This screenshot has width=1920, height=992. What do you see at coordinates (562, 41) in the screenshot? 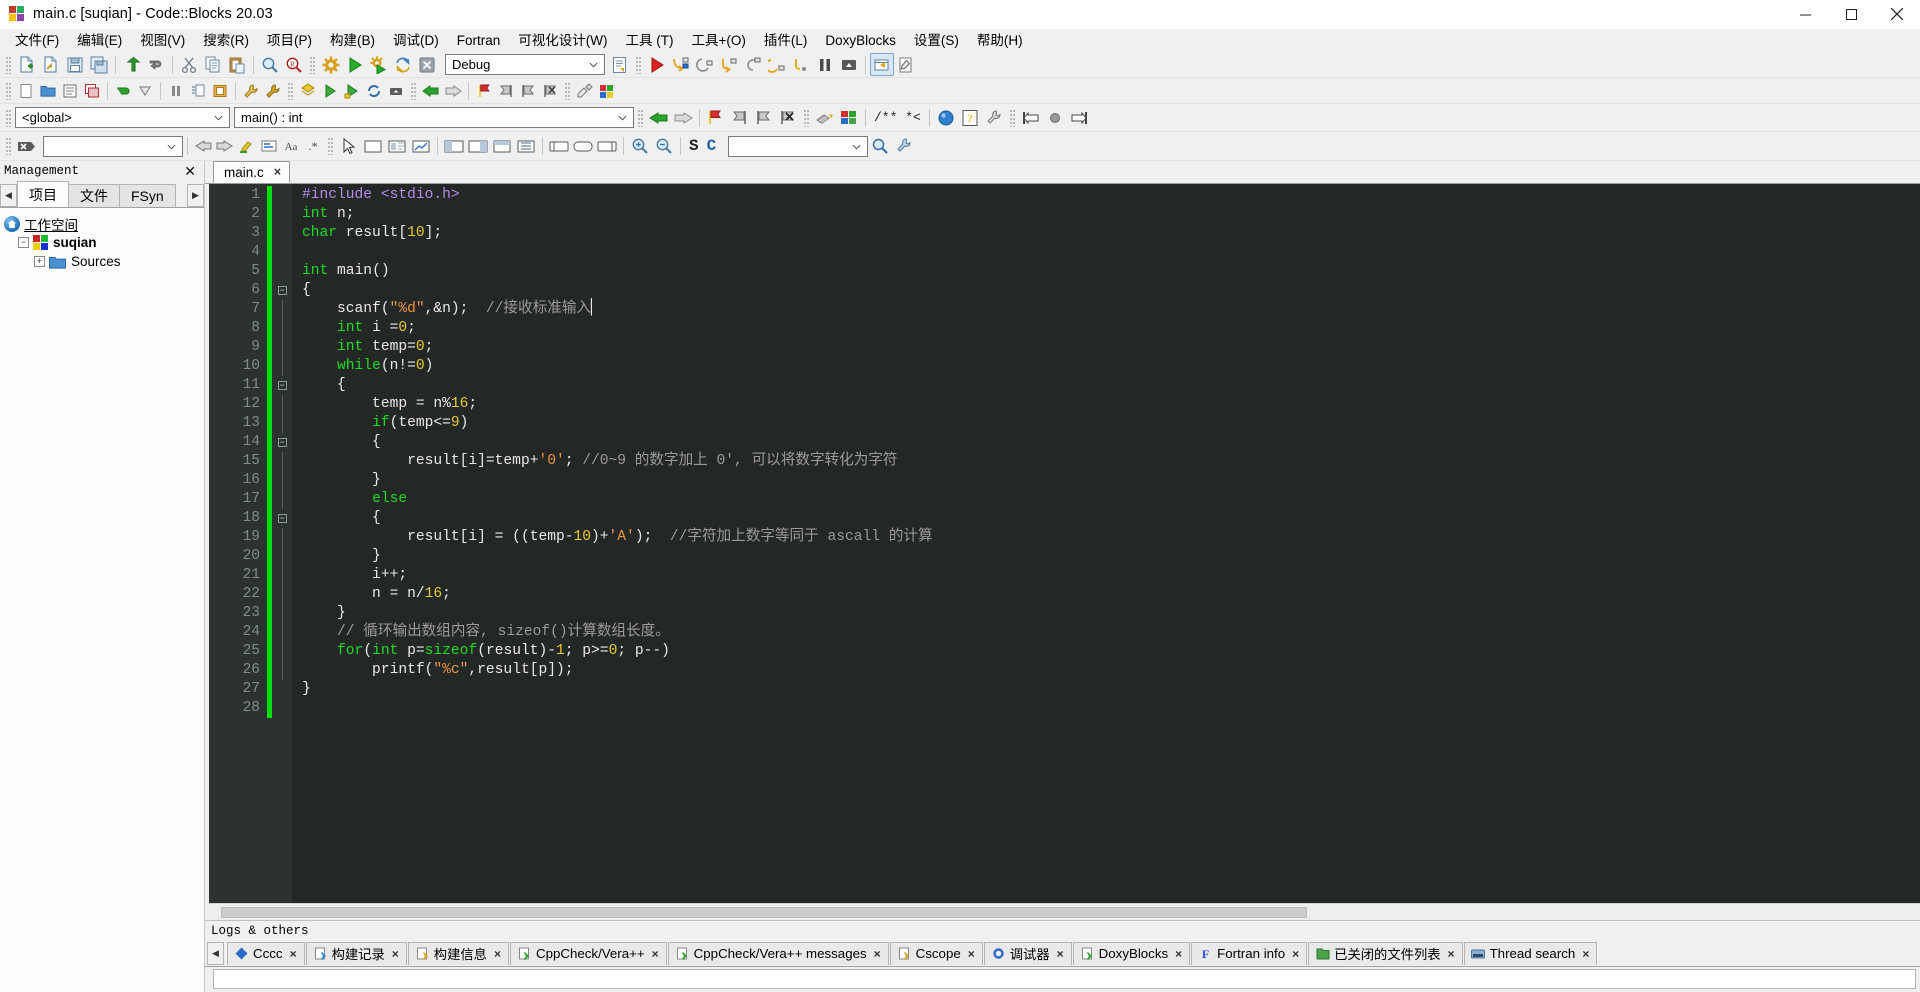
I see `menu-wxsmith: 可视化设计(W)` at bounding box center [562, 41].